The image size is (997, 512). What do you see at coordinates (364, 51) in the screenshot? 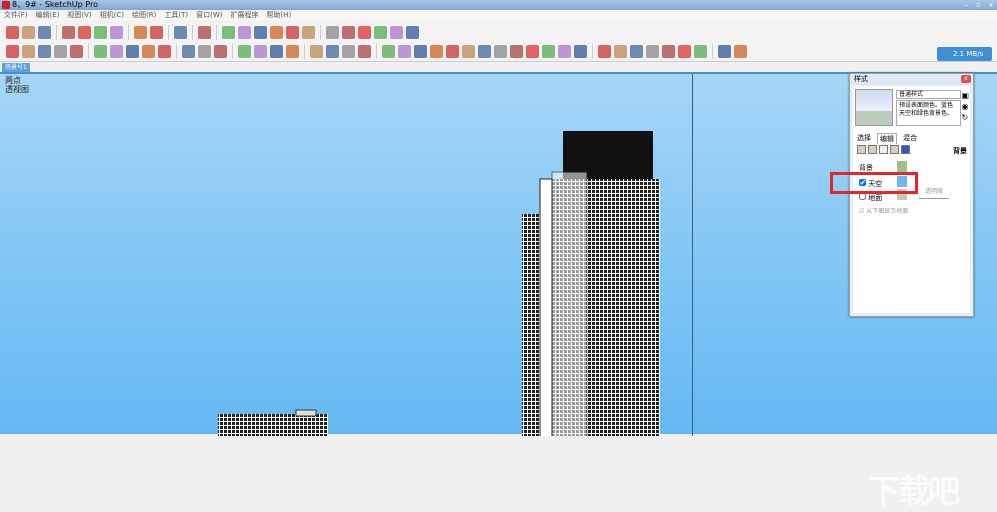
I see `style-icon` at bounding box center [364, 51].